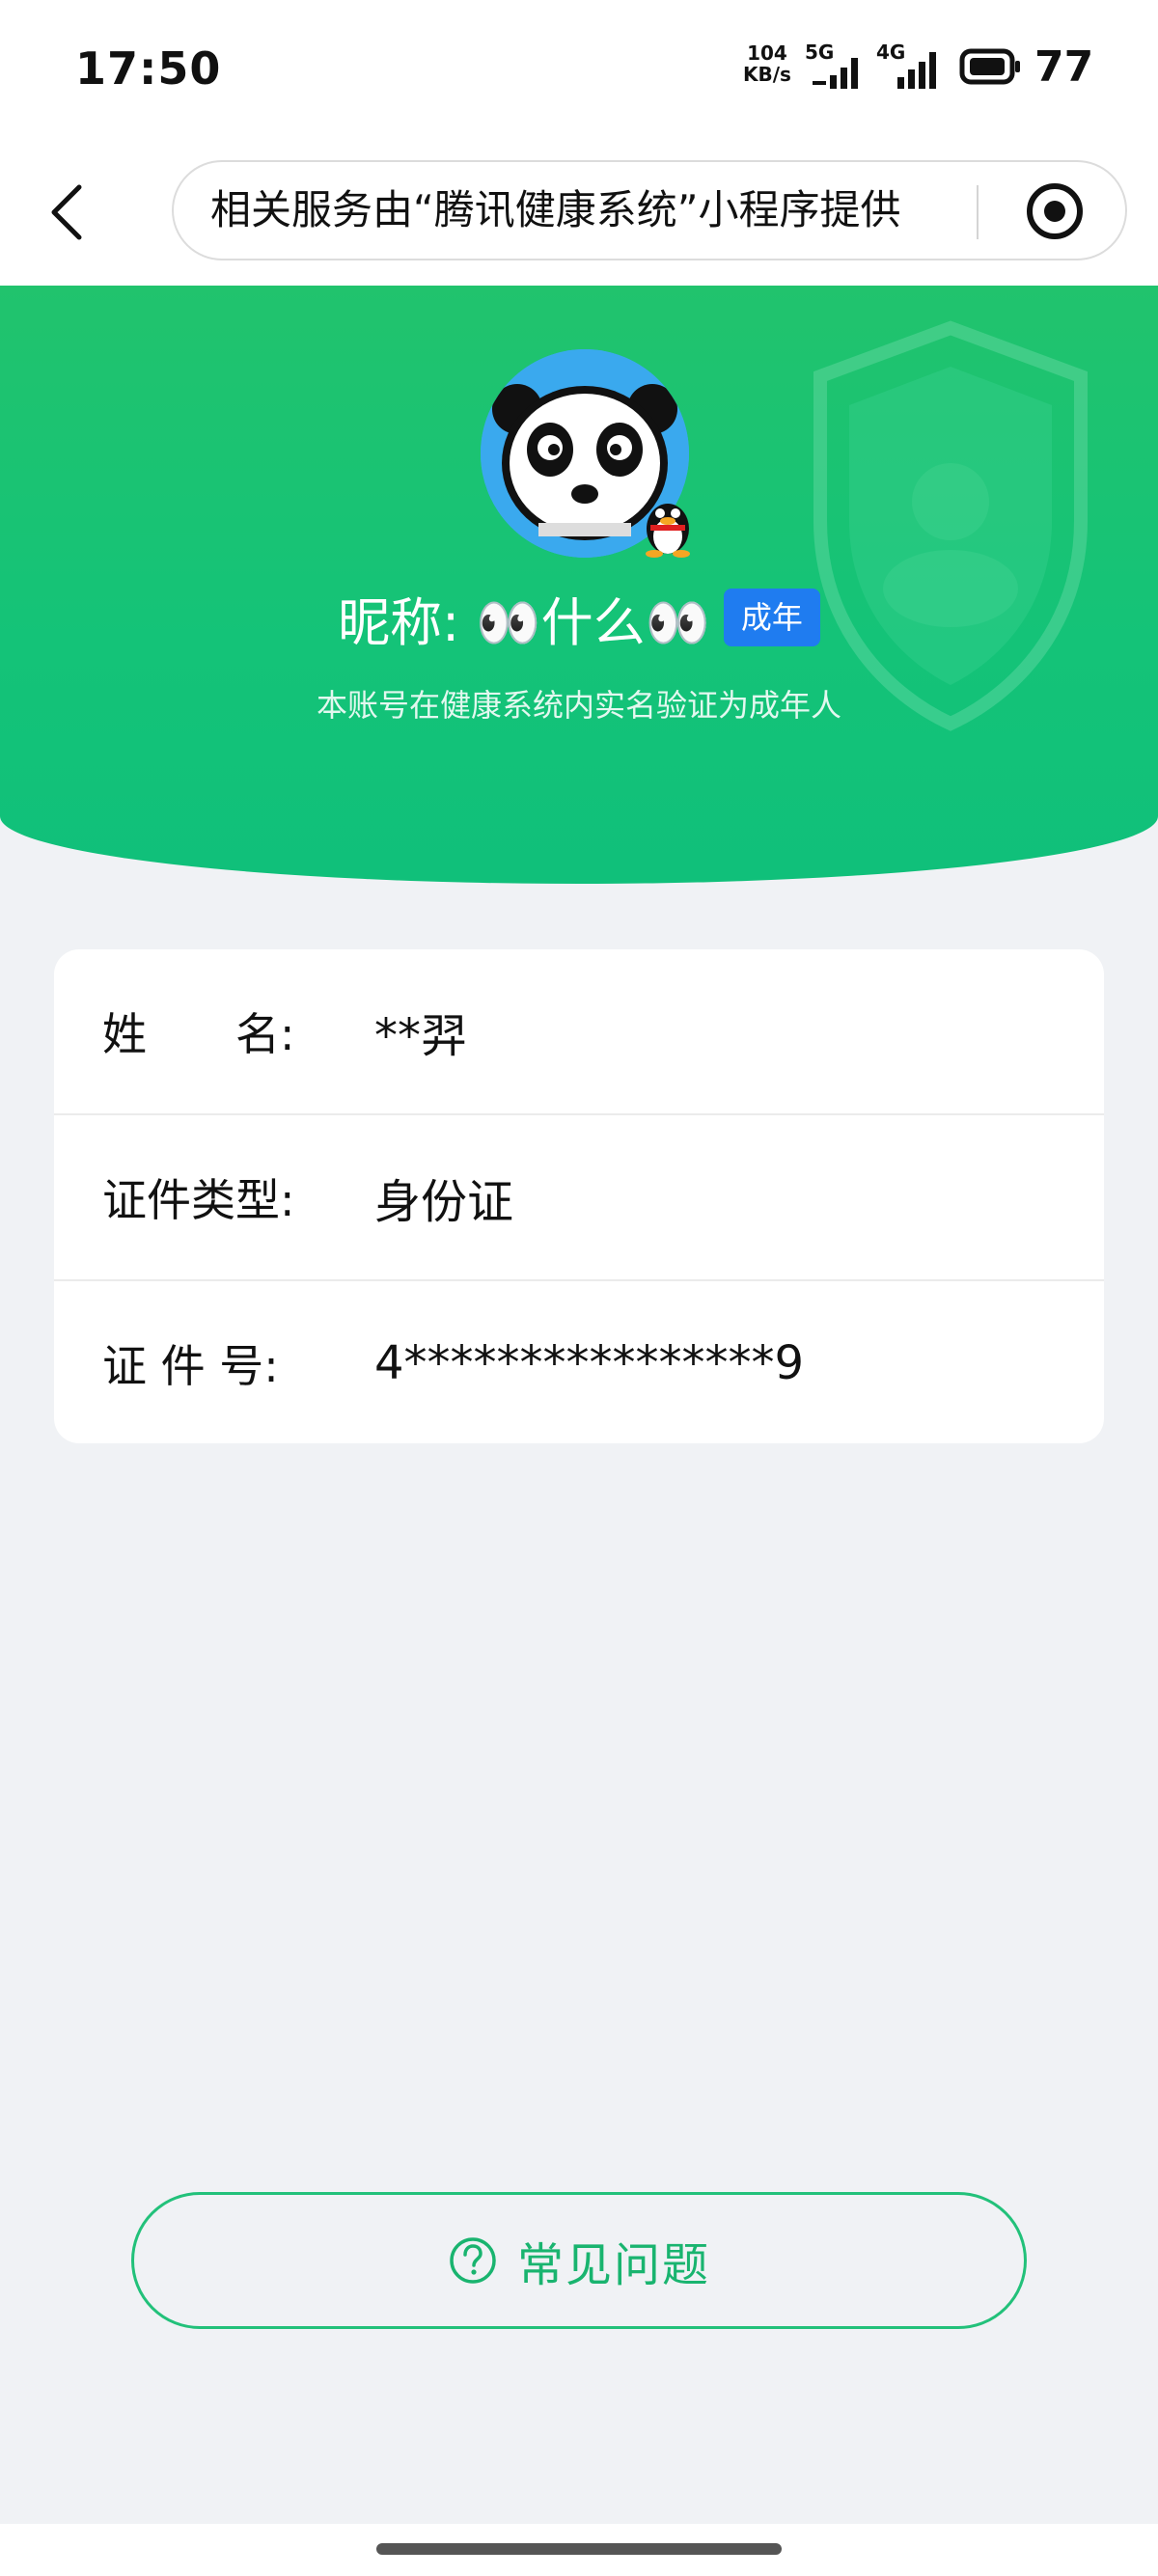 The width and height of the screenshot is (1158, 2576). Describe the element at coordinates (835, 74) in the screenshot. I see `signal-5g-icon` at that location.